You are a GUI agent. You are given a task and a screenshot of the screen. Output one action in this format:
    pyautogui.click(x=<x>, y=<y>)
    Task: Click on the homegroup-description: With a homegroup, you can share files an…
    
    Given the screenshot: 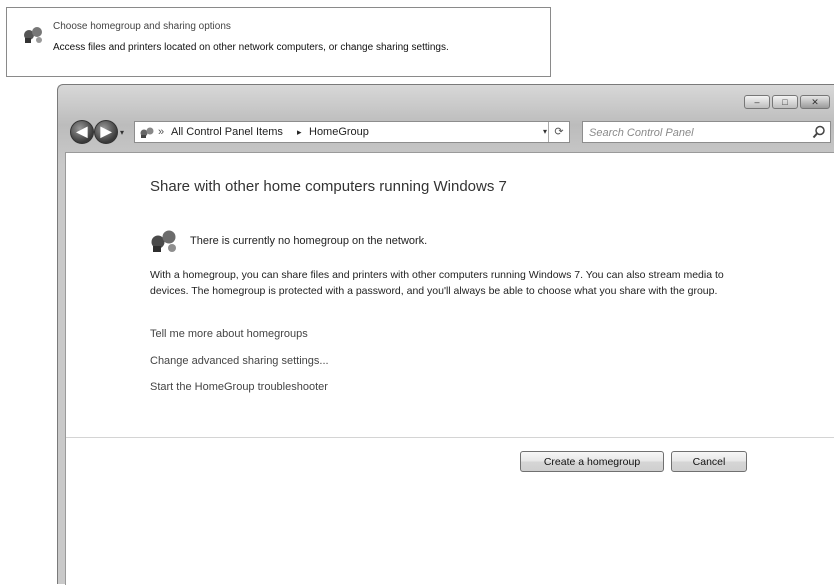 What is the action you would take?
    pyautogui.click(x=437, y=283)
    